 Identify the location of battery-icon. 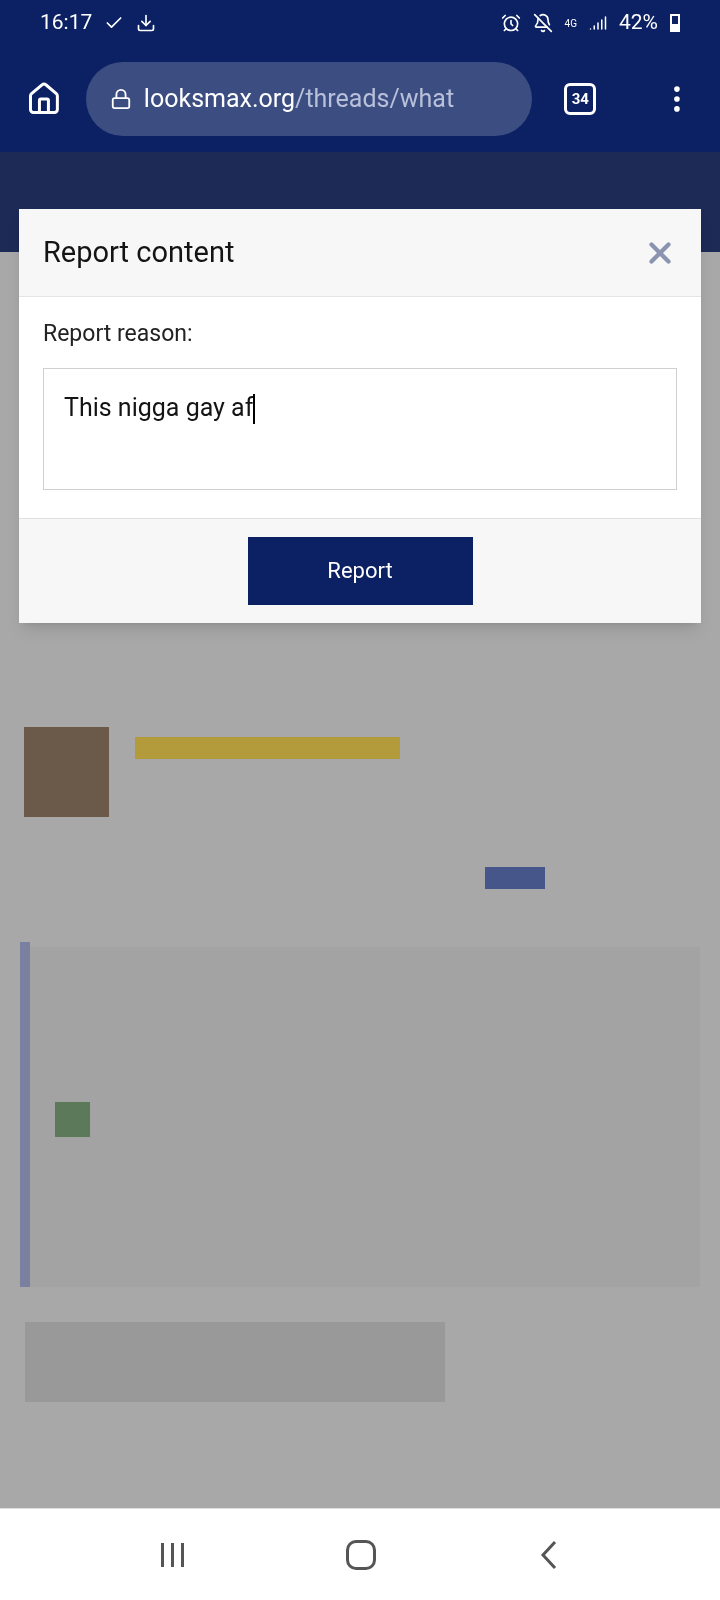
(675, 23).